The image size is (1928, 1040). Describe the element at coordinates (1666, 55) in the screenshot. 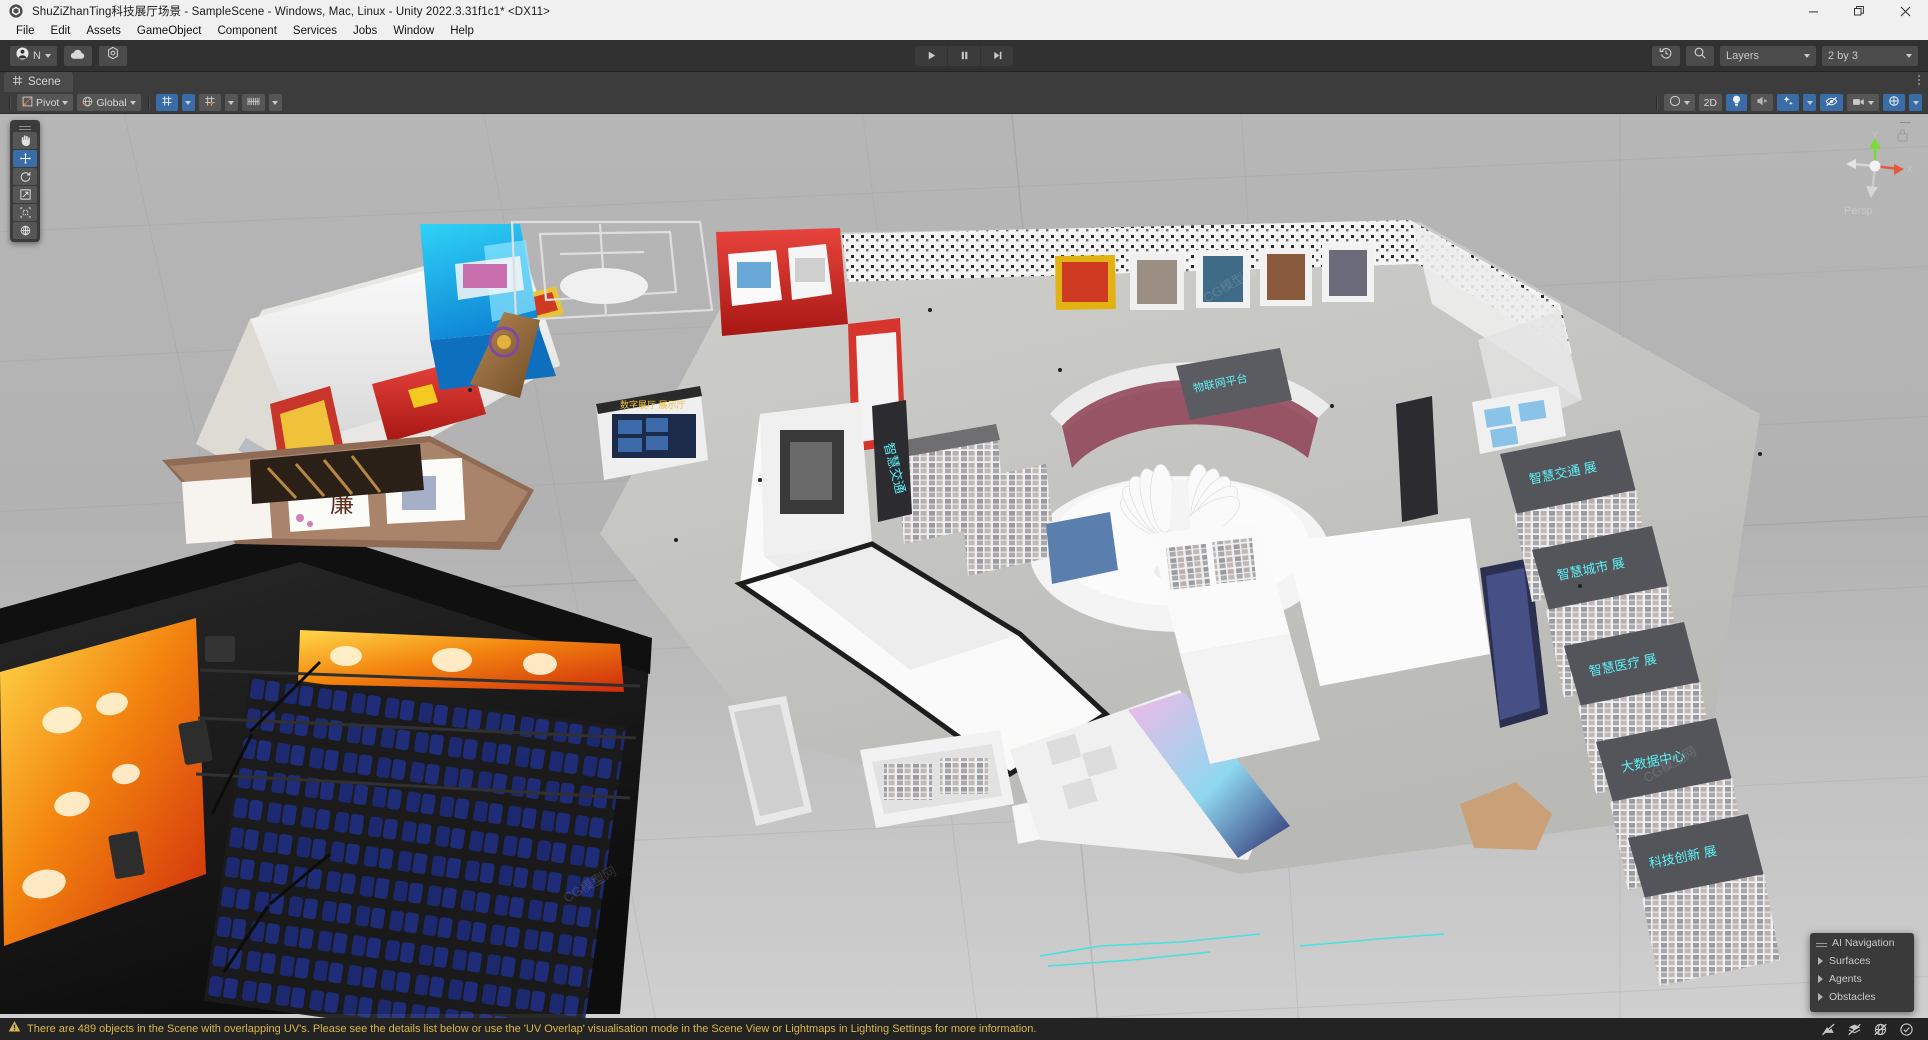

I see `undo-history-button` at that location.